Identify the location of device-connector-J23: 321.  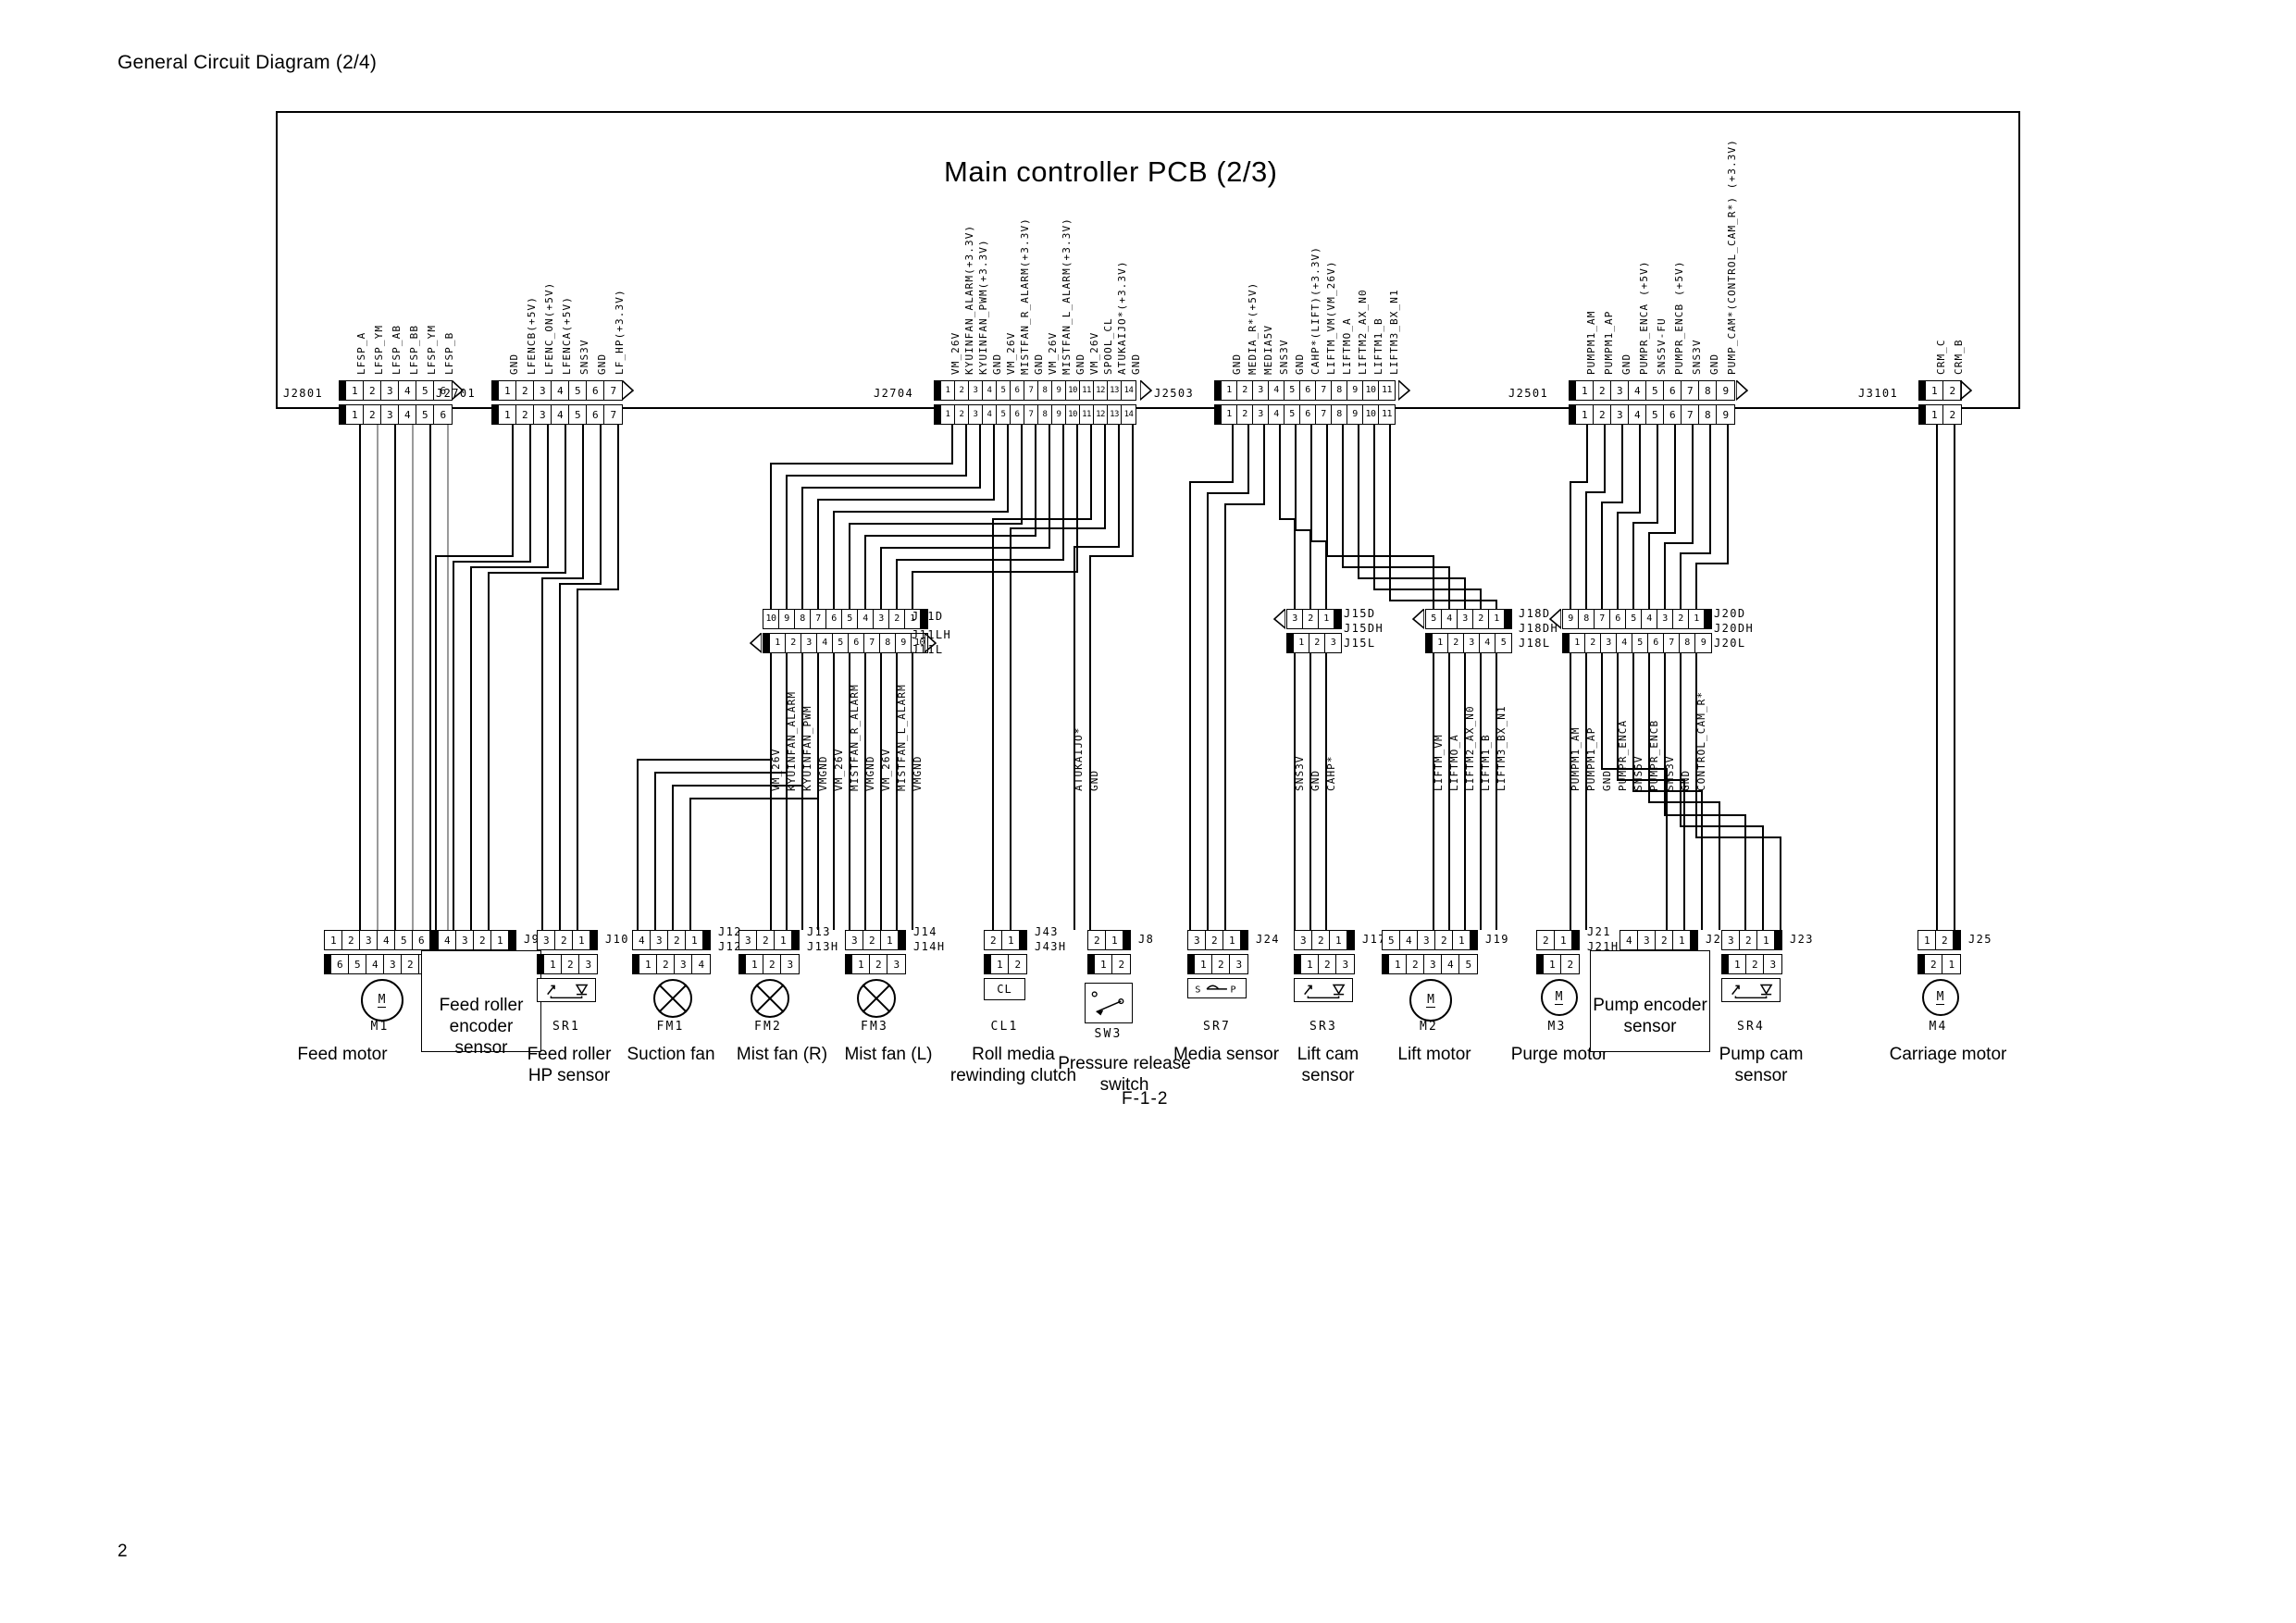
(1752, 940).